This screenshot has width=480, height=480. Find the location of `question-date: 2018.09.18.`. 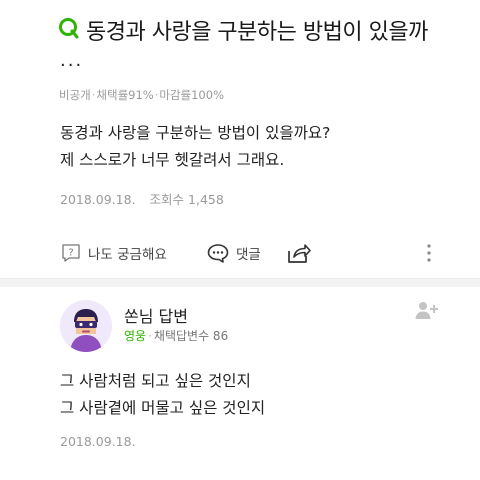

question-date: 2018.09.18. is located at coordinates (98, 199).